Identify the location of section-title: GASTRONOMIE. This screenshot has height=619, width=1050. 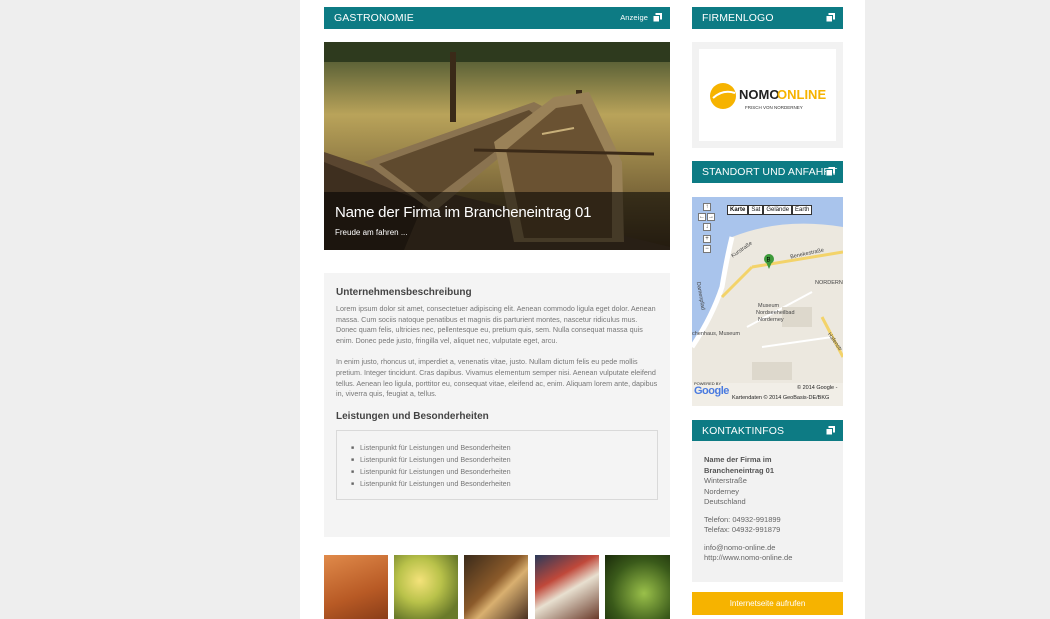
(374, 18).